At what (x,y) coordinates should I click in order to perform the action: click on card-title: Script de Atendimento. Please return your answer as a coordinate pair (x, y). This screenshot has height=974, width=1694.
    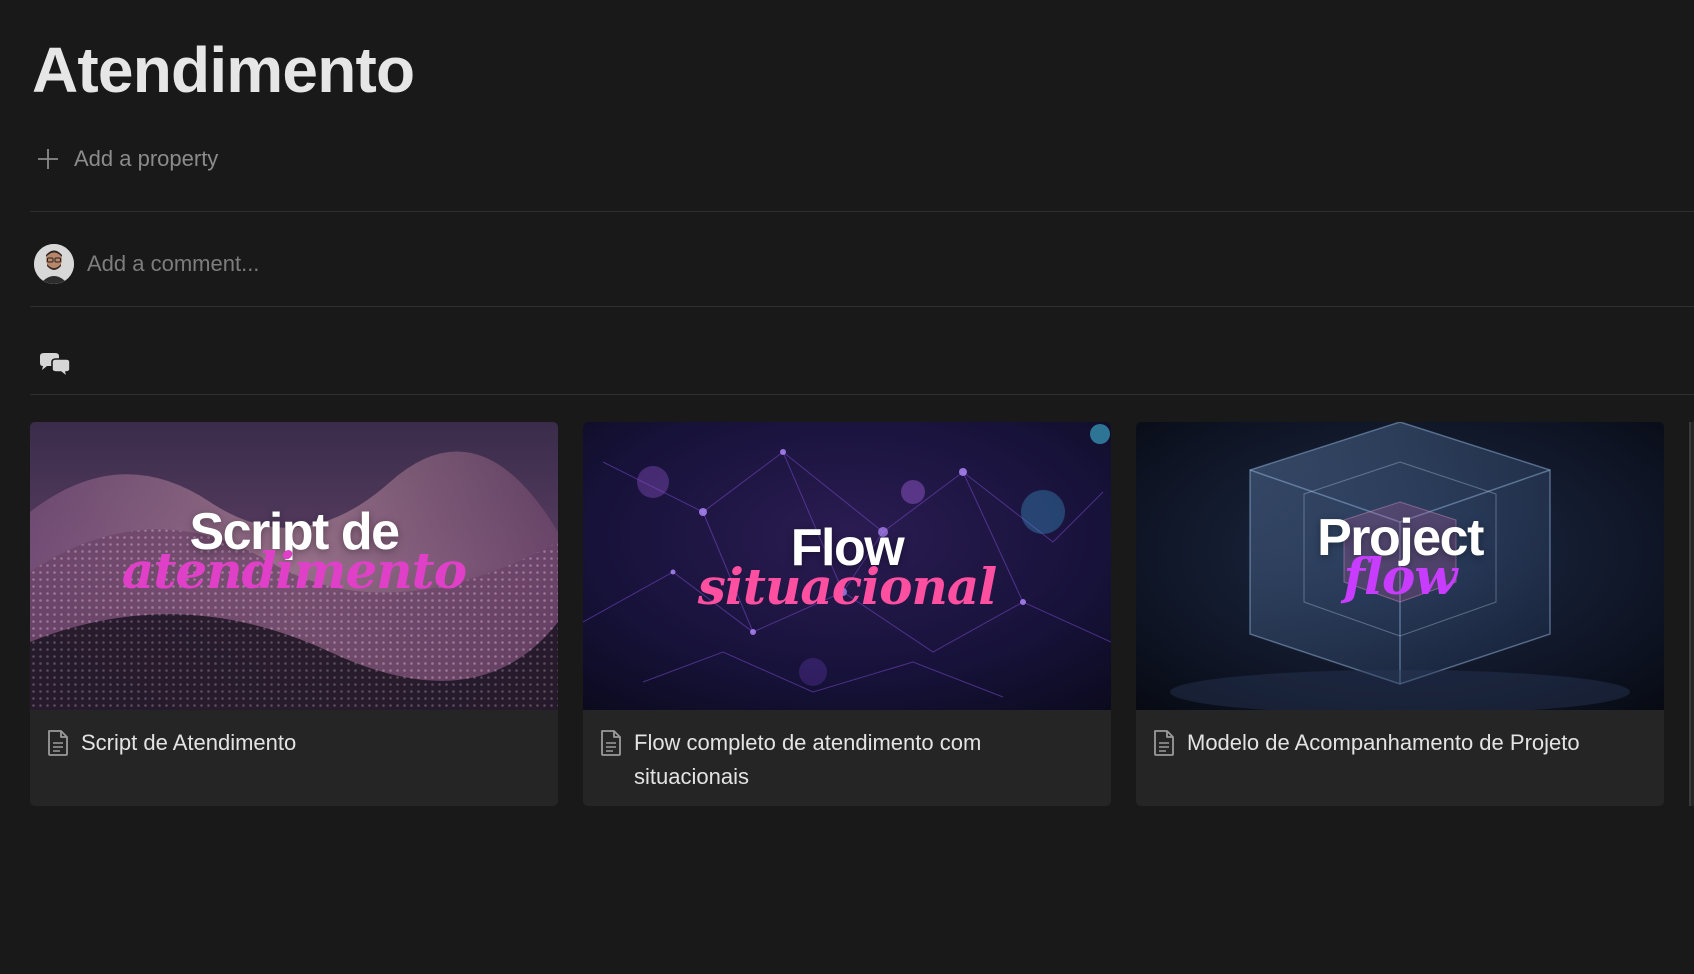
    Looking at the image, I should click on (189, 742).